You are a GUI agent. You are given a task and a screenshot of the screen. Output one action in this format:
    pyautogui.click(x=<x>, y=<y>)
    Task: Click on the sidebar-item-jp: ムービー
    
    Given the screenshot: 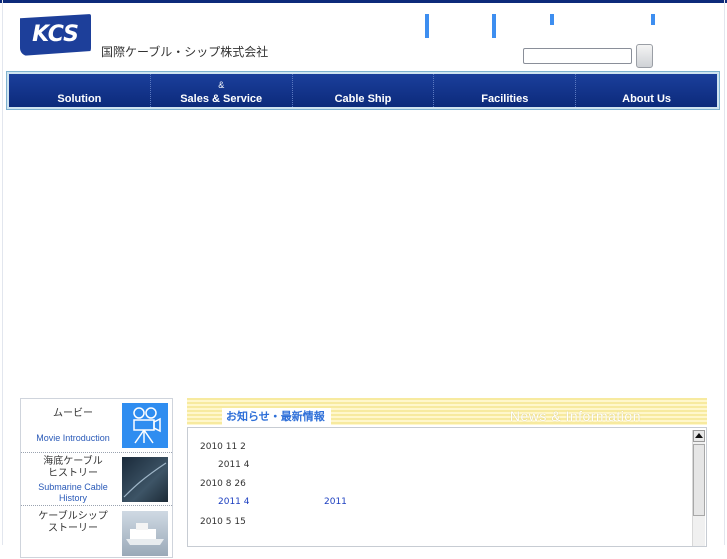 What is the action you would take?
    pyautogui.click(x=73, y=413)
    